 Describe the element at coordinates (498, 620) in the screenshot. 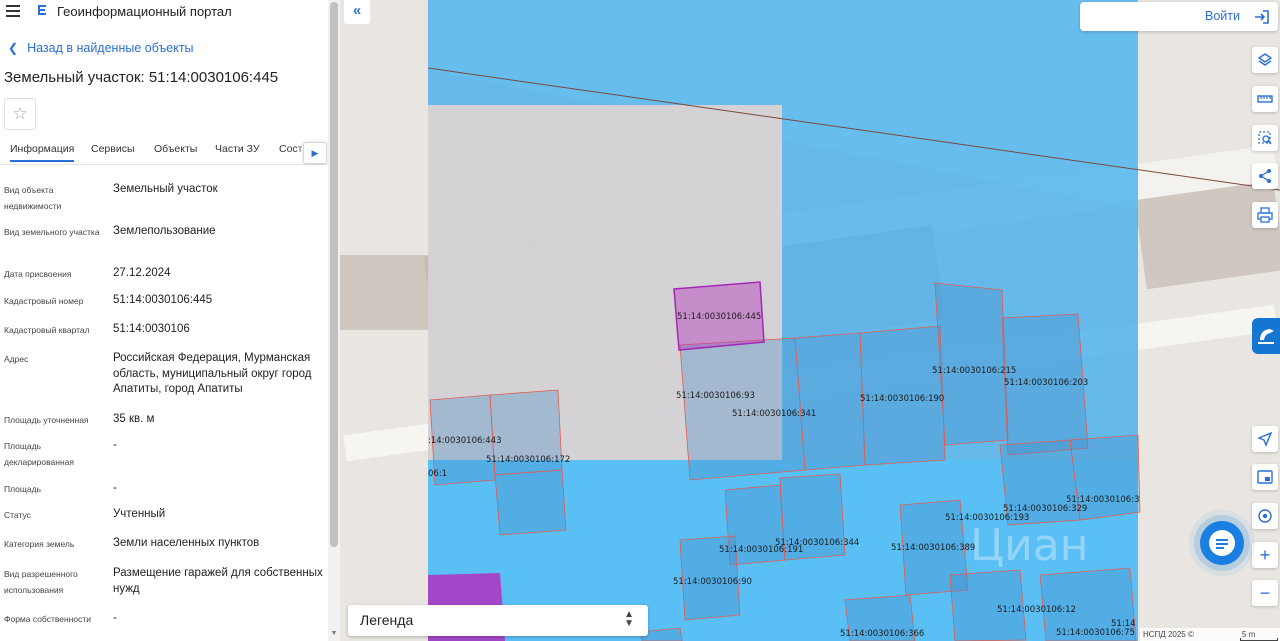

I see `legend-selector: Легенда ▲ ▼` at that location.